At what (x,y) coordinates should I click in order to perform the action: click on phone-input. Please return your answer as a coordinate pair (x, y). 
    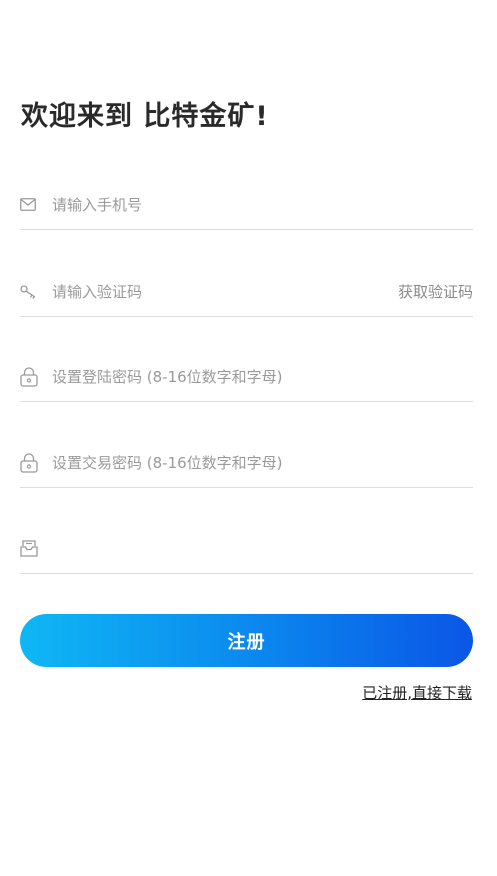
    Looking at the image, I should click on (262, 204).